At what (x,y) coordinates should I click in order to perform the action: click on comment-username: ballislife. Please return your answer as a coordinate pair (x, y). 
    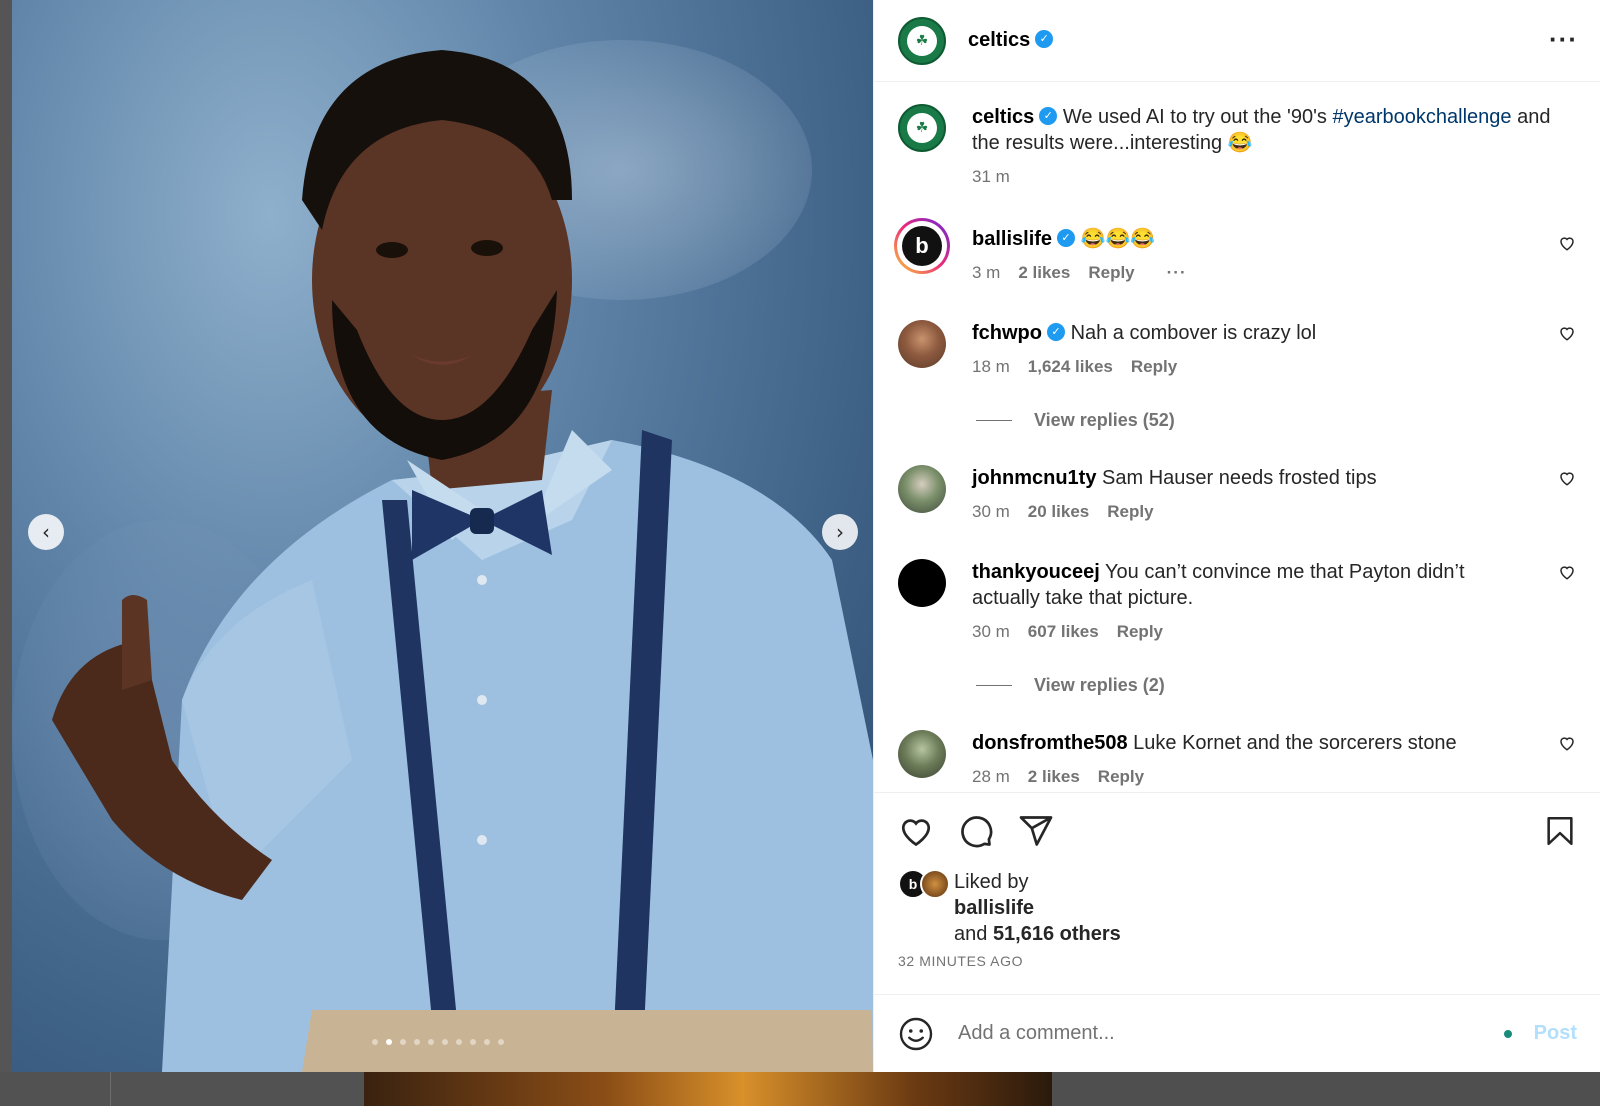
    Looking at the image, I should click on (1012, 239).